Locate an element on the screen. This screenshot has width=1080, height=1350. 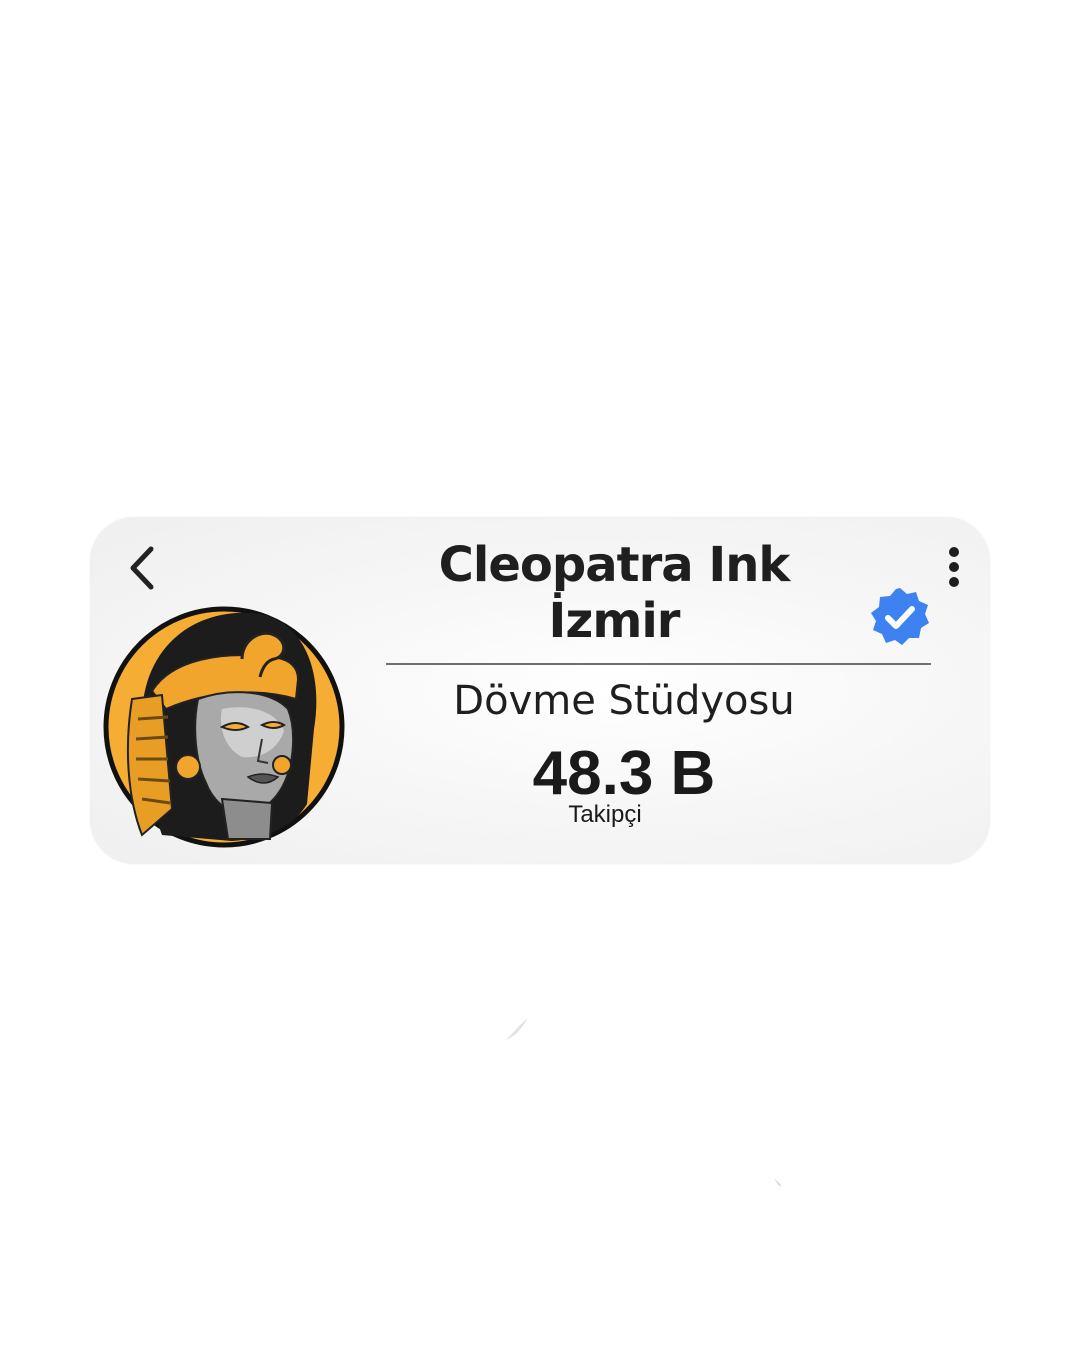
chevron-left-icon is located at coordinates (142, 568).